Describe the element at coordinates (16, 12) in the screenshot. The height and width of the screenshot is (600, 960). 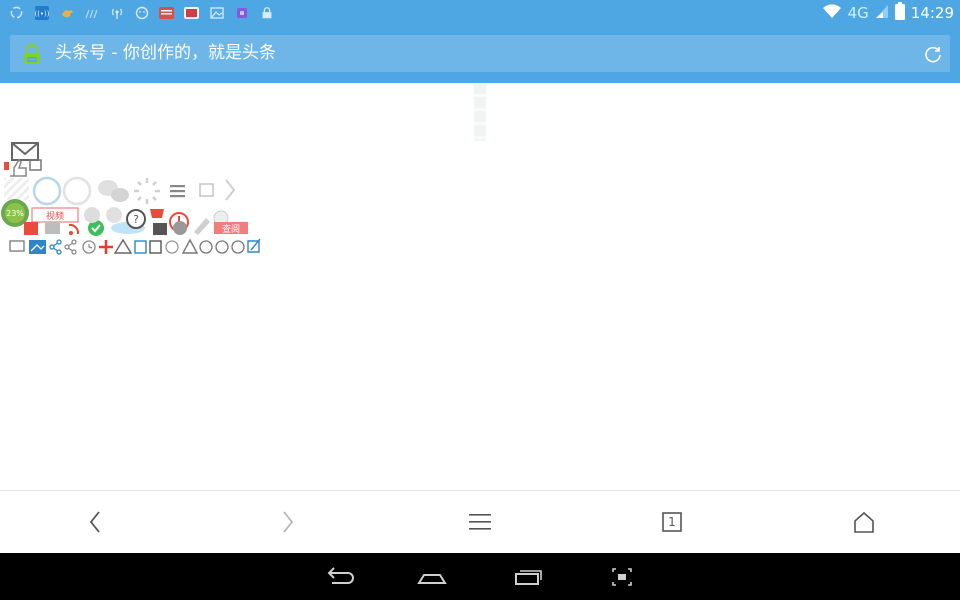
I see `sync-icon` at that location.